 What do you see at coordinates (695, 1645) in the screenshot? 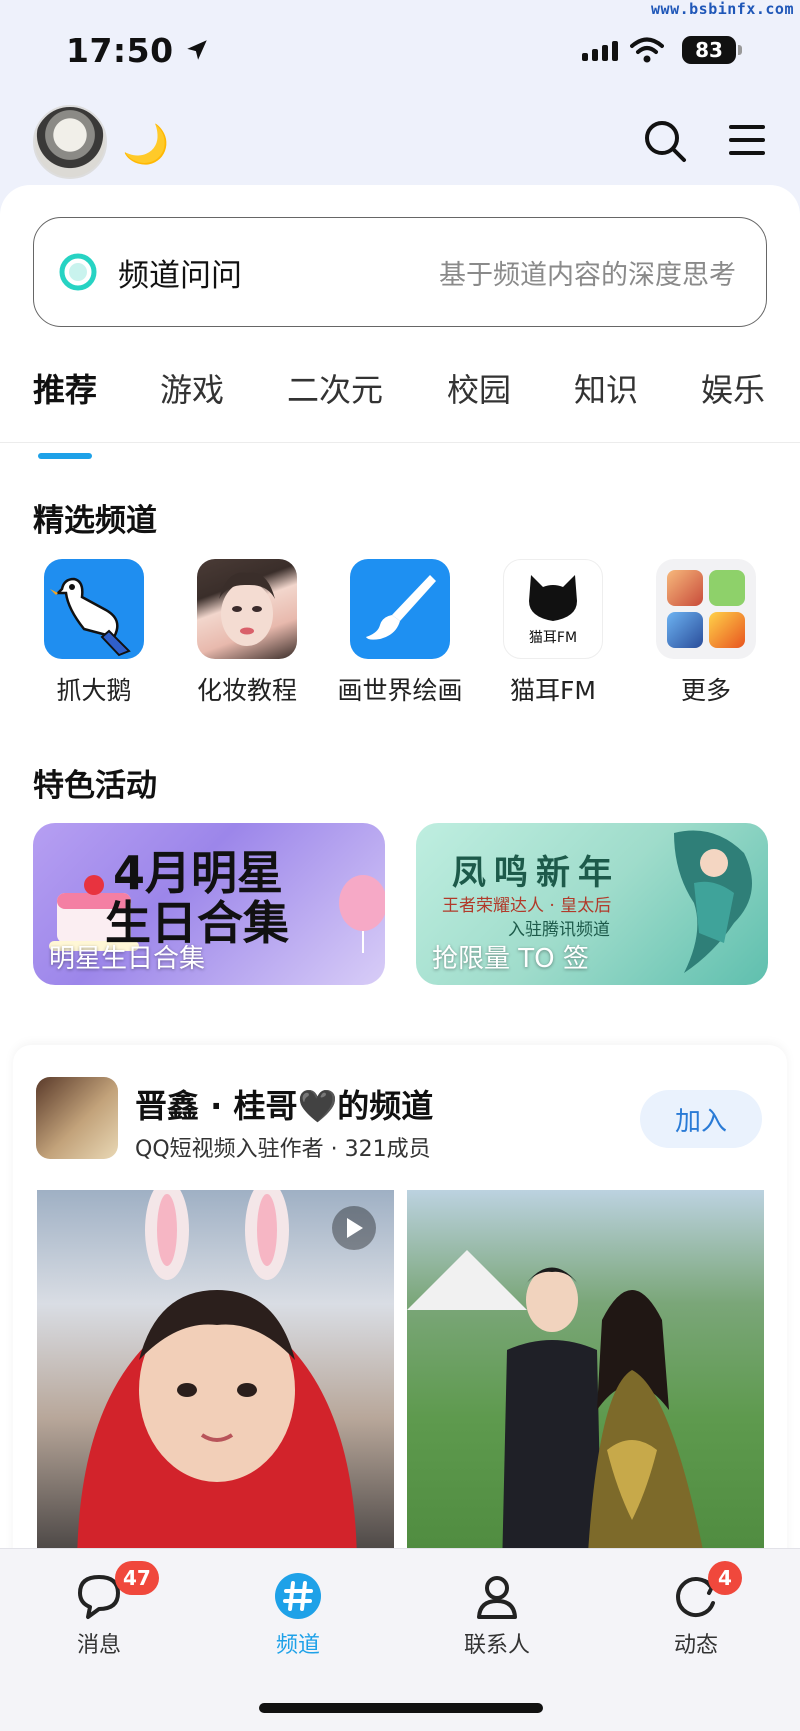
I see `nav-label: 动态` at bounding box center [695, 1645].